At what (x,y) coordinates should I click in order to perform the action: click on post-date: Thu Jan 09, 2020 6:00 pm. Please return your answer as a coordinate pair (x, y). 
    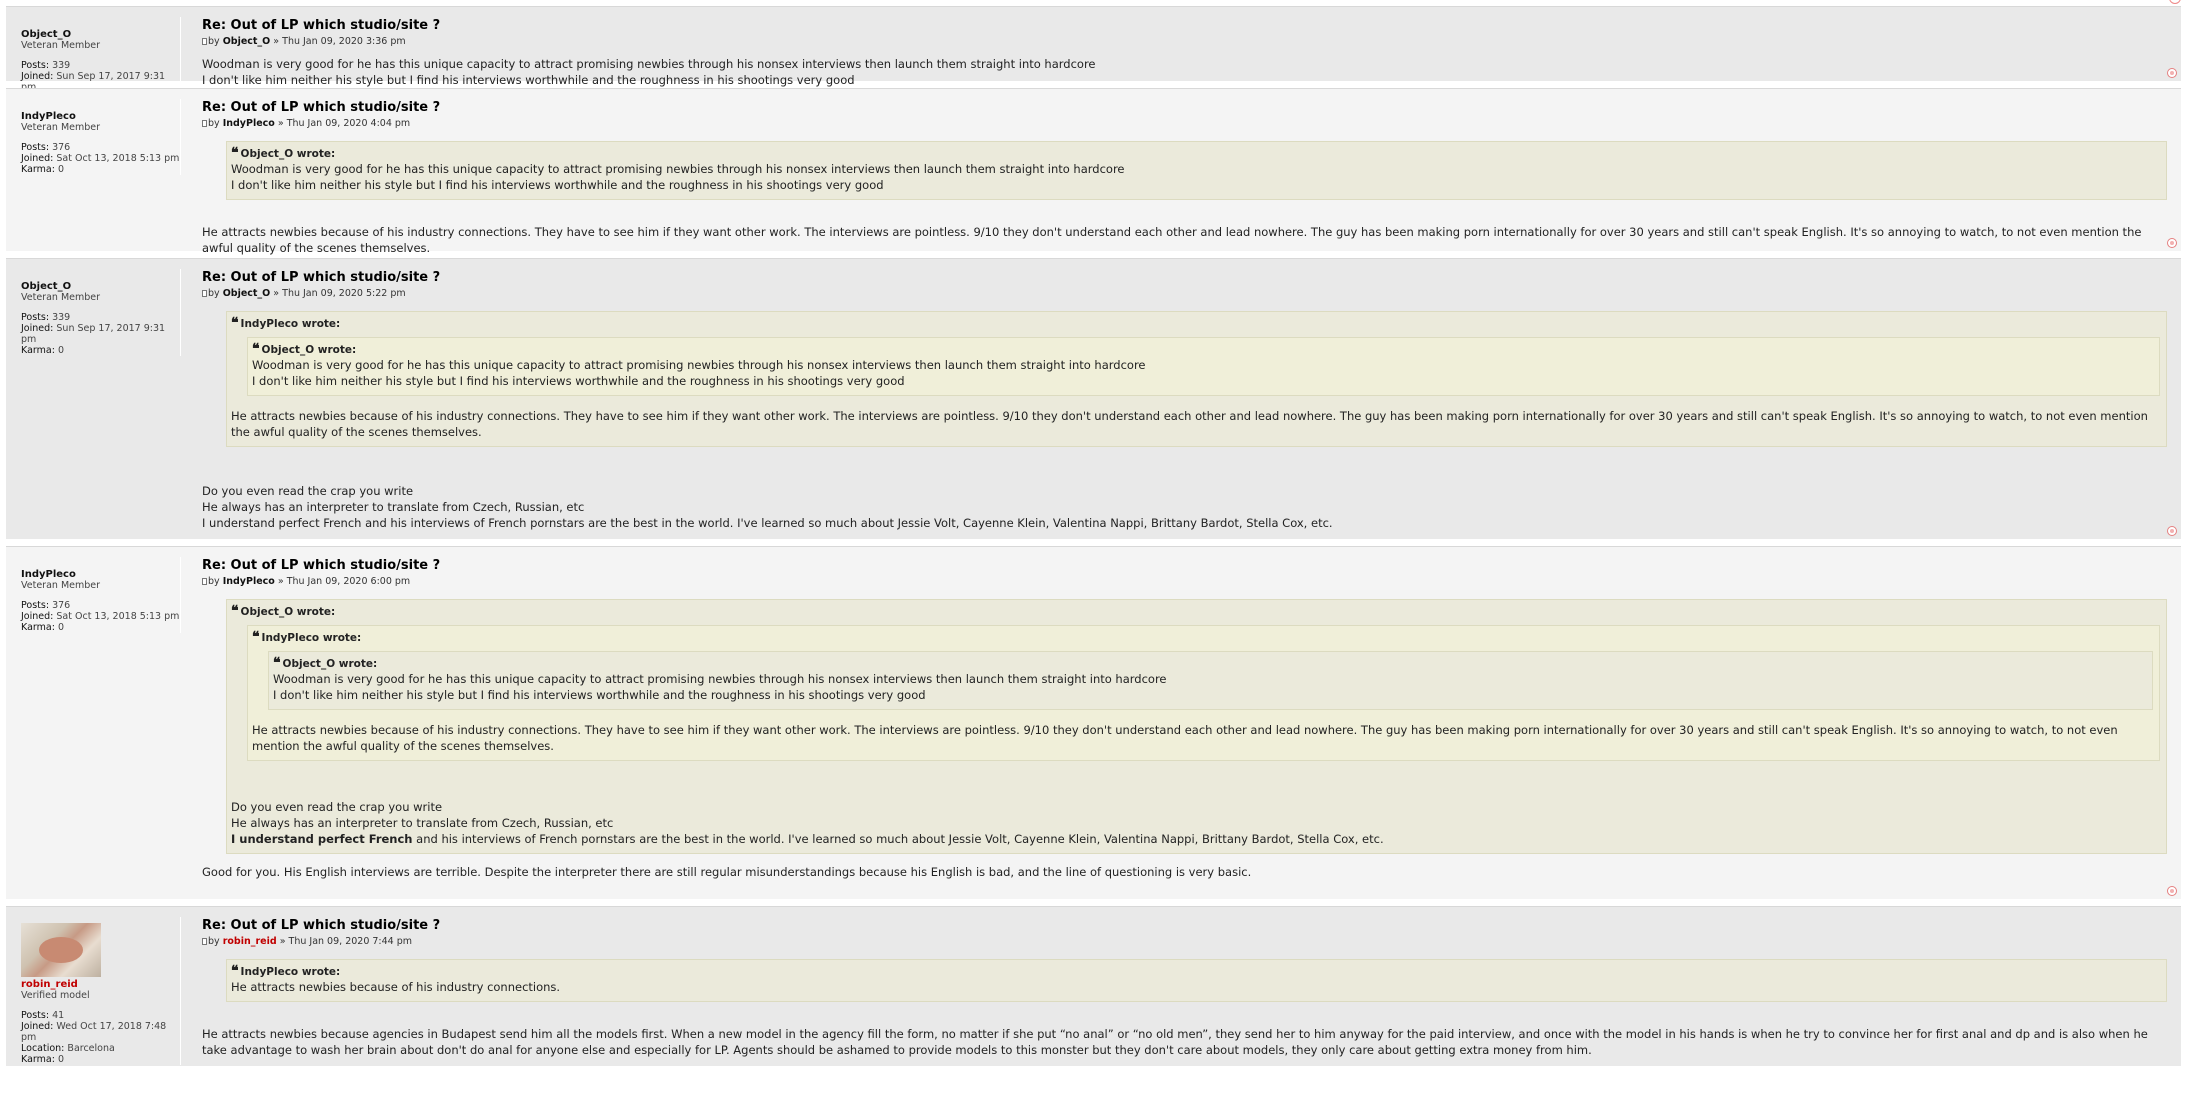
    Looking at the image, I should click on (348, 581).